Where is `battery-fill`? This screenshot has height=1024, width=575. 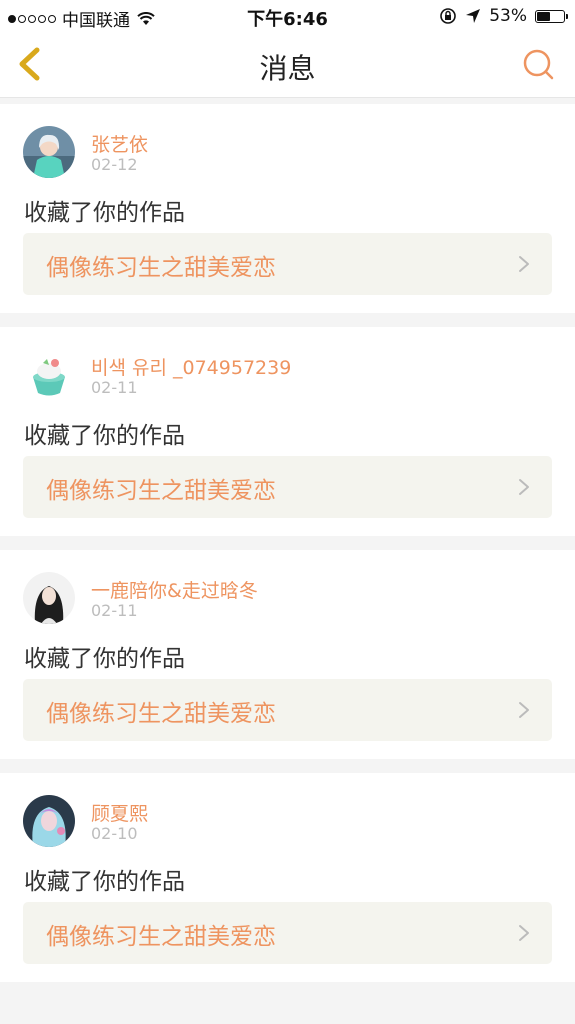
battery-fill is located at coordinates (543, 16).